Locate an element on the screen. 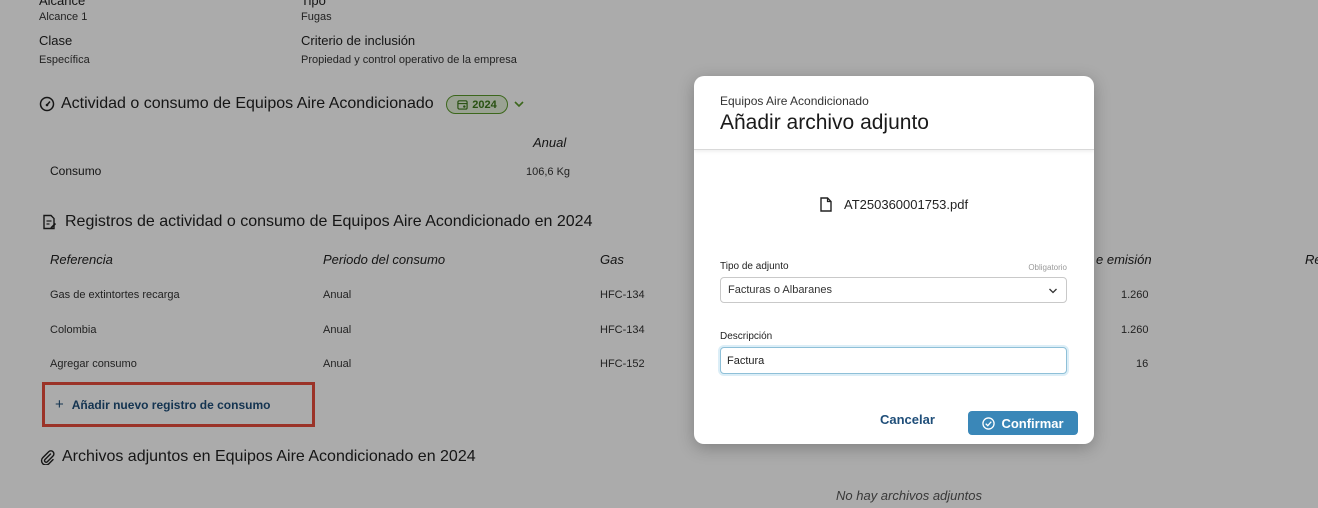 The height and width of the screenshot is (508, 1318). check-circle-icon is located at coordinates (989, 423).